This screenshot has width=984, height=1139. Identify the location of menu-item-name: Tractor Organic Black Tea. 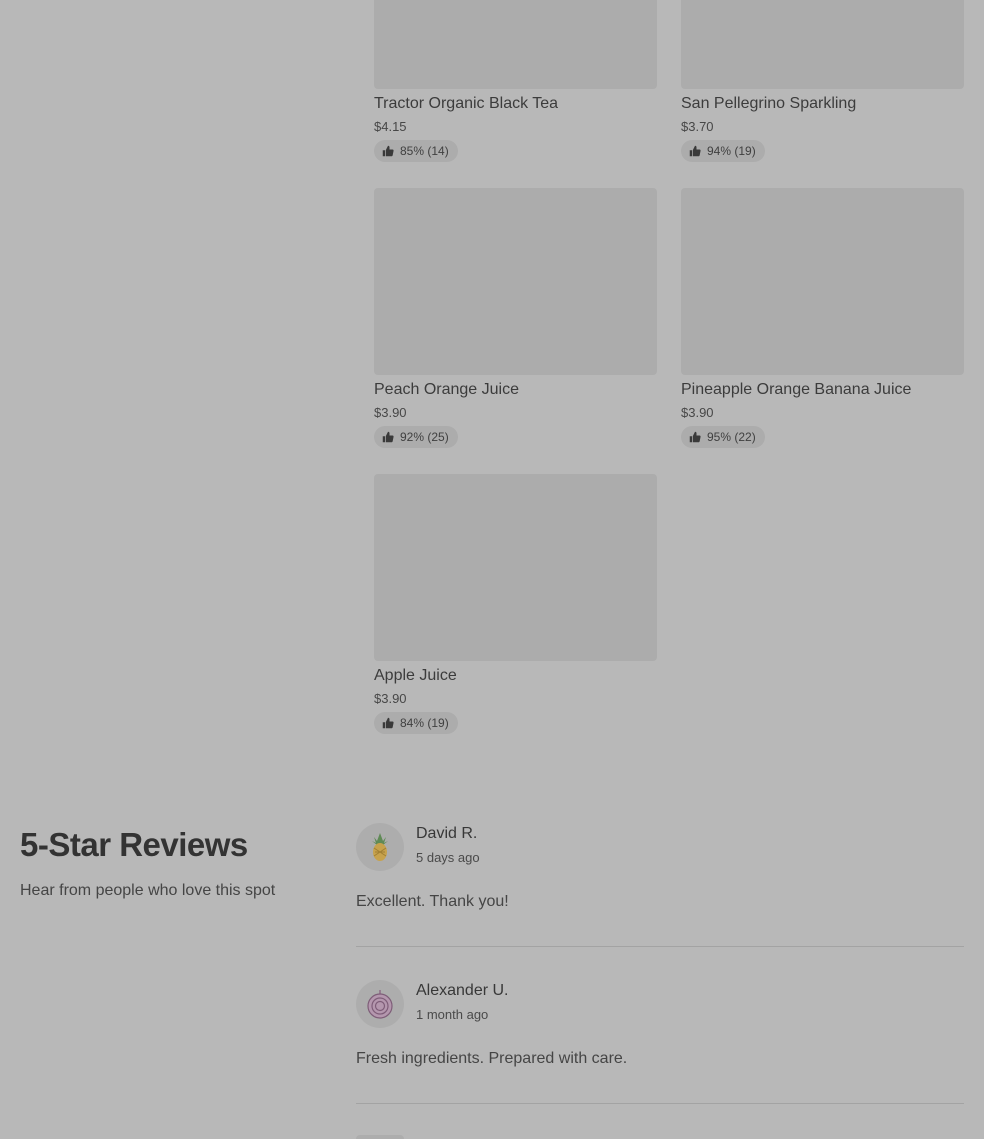
(466, 103).